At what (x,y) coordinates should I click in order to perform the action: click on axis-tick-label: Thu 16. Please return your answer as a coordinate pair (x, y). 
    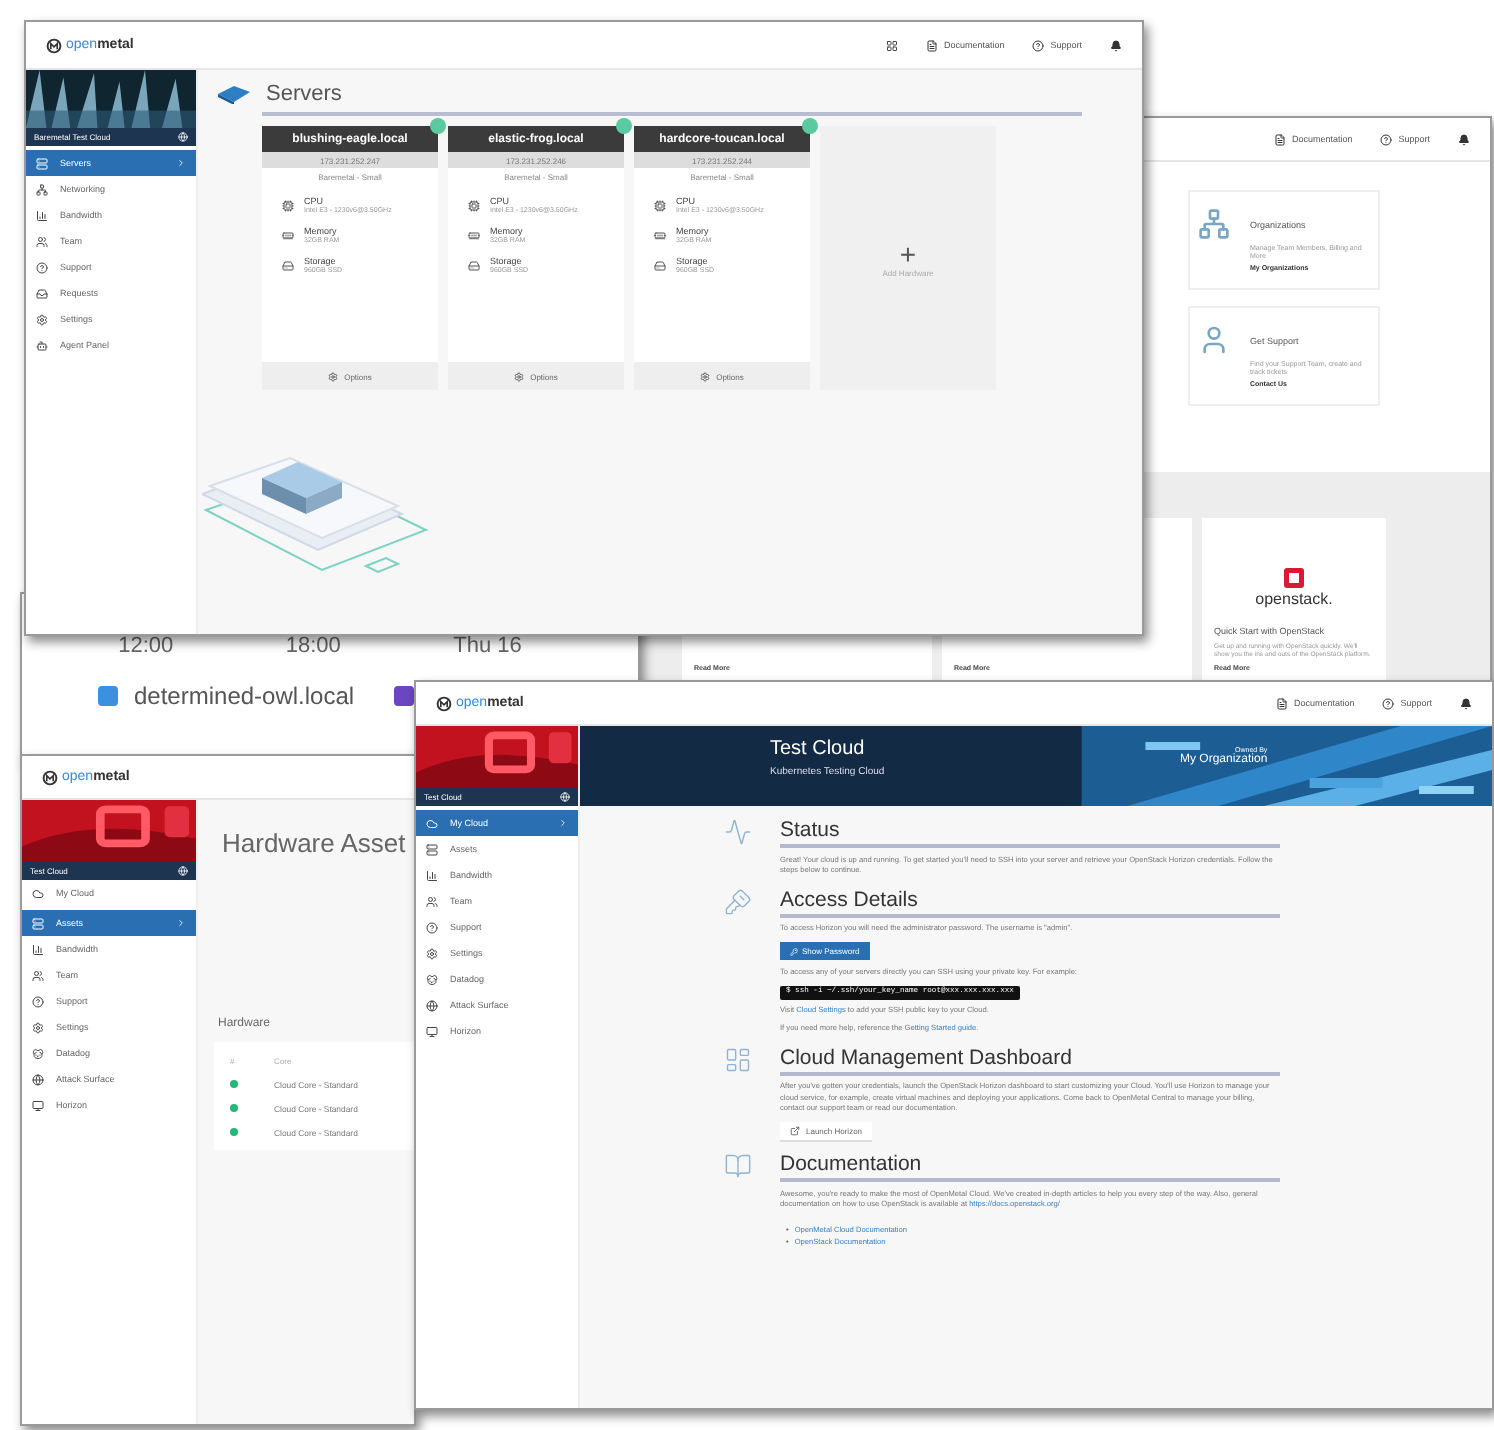
    Looking at the image, I should click on (487, 646).